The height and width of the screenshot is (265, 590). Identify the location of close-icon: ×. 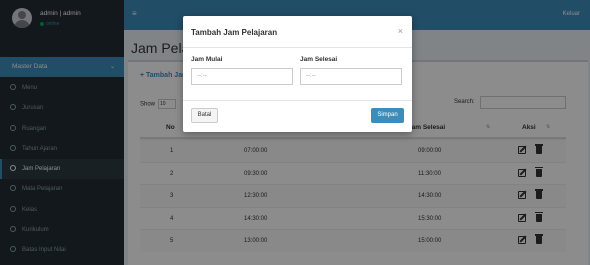
(400, 31).